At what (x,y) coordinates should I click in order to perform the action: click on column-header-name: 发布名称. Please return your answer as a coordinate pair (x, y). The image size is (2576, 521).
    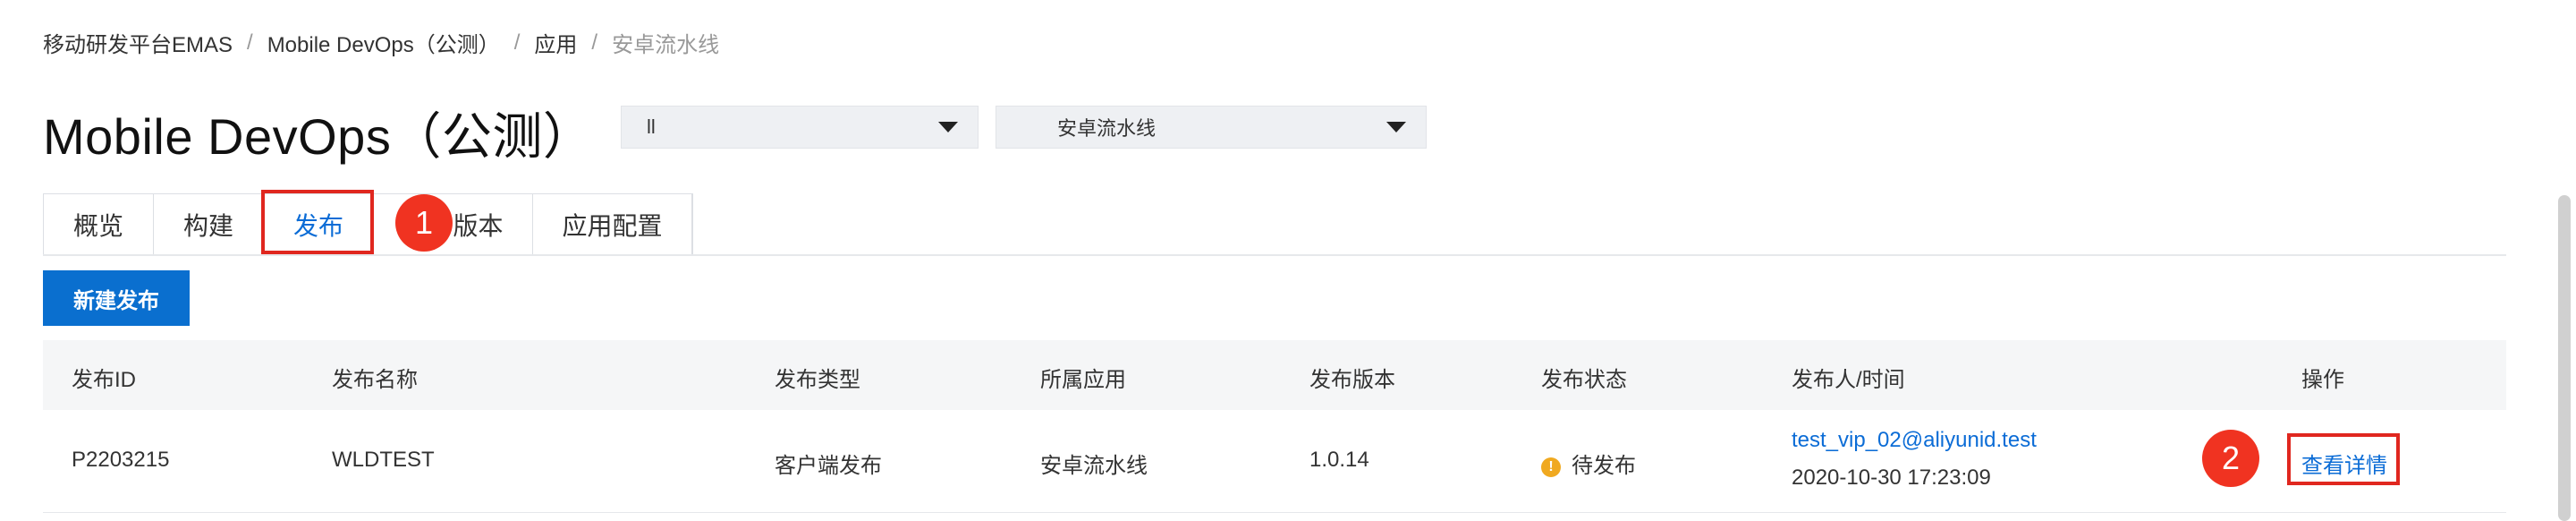
    Looking at the image, I should click on (375, 380).